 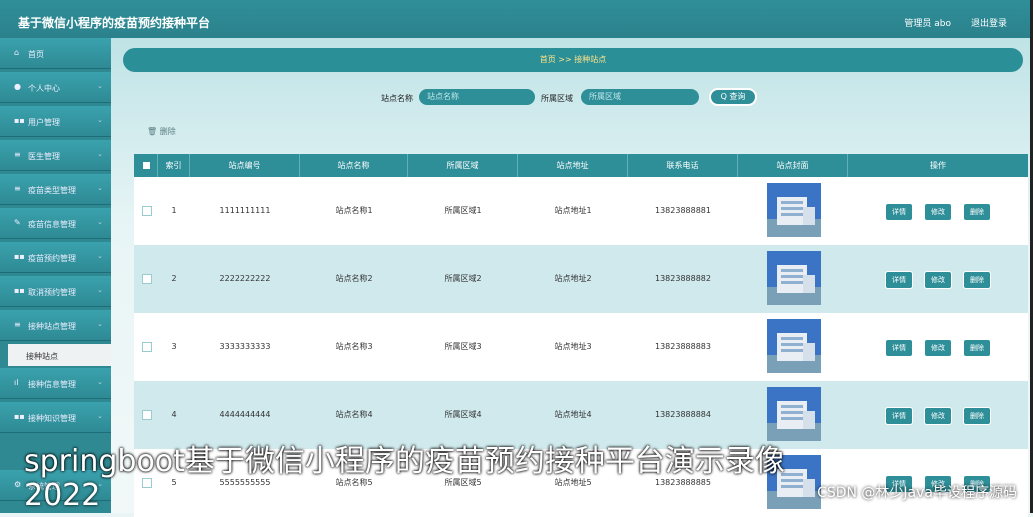 I want to click on cell-index: 2, so click(x=174, y=278).